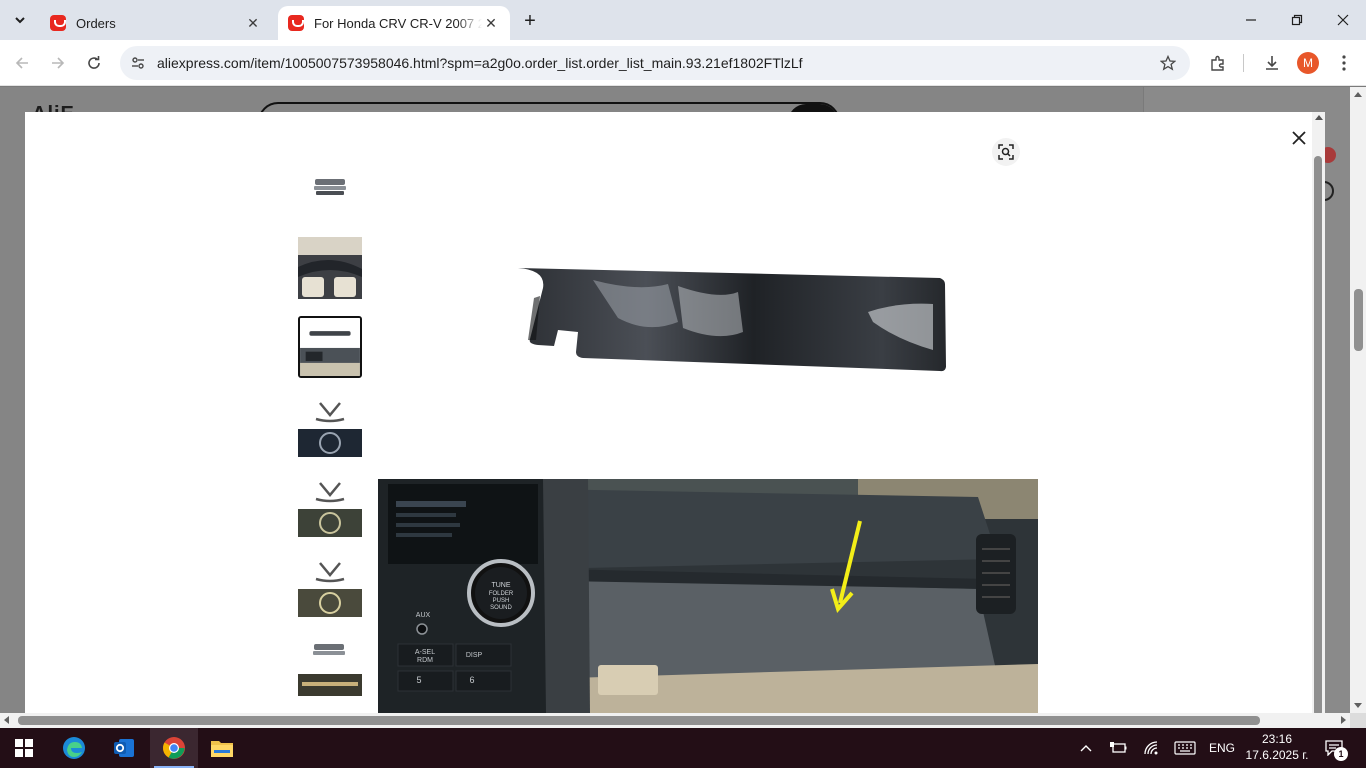 The width and height of the screenshot is (1366, 768). I want to click on svg-text: SOUND, so click(501, 608).